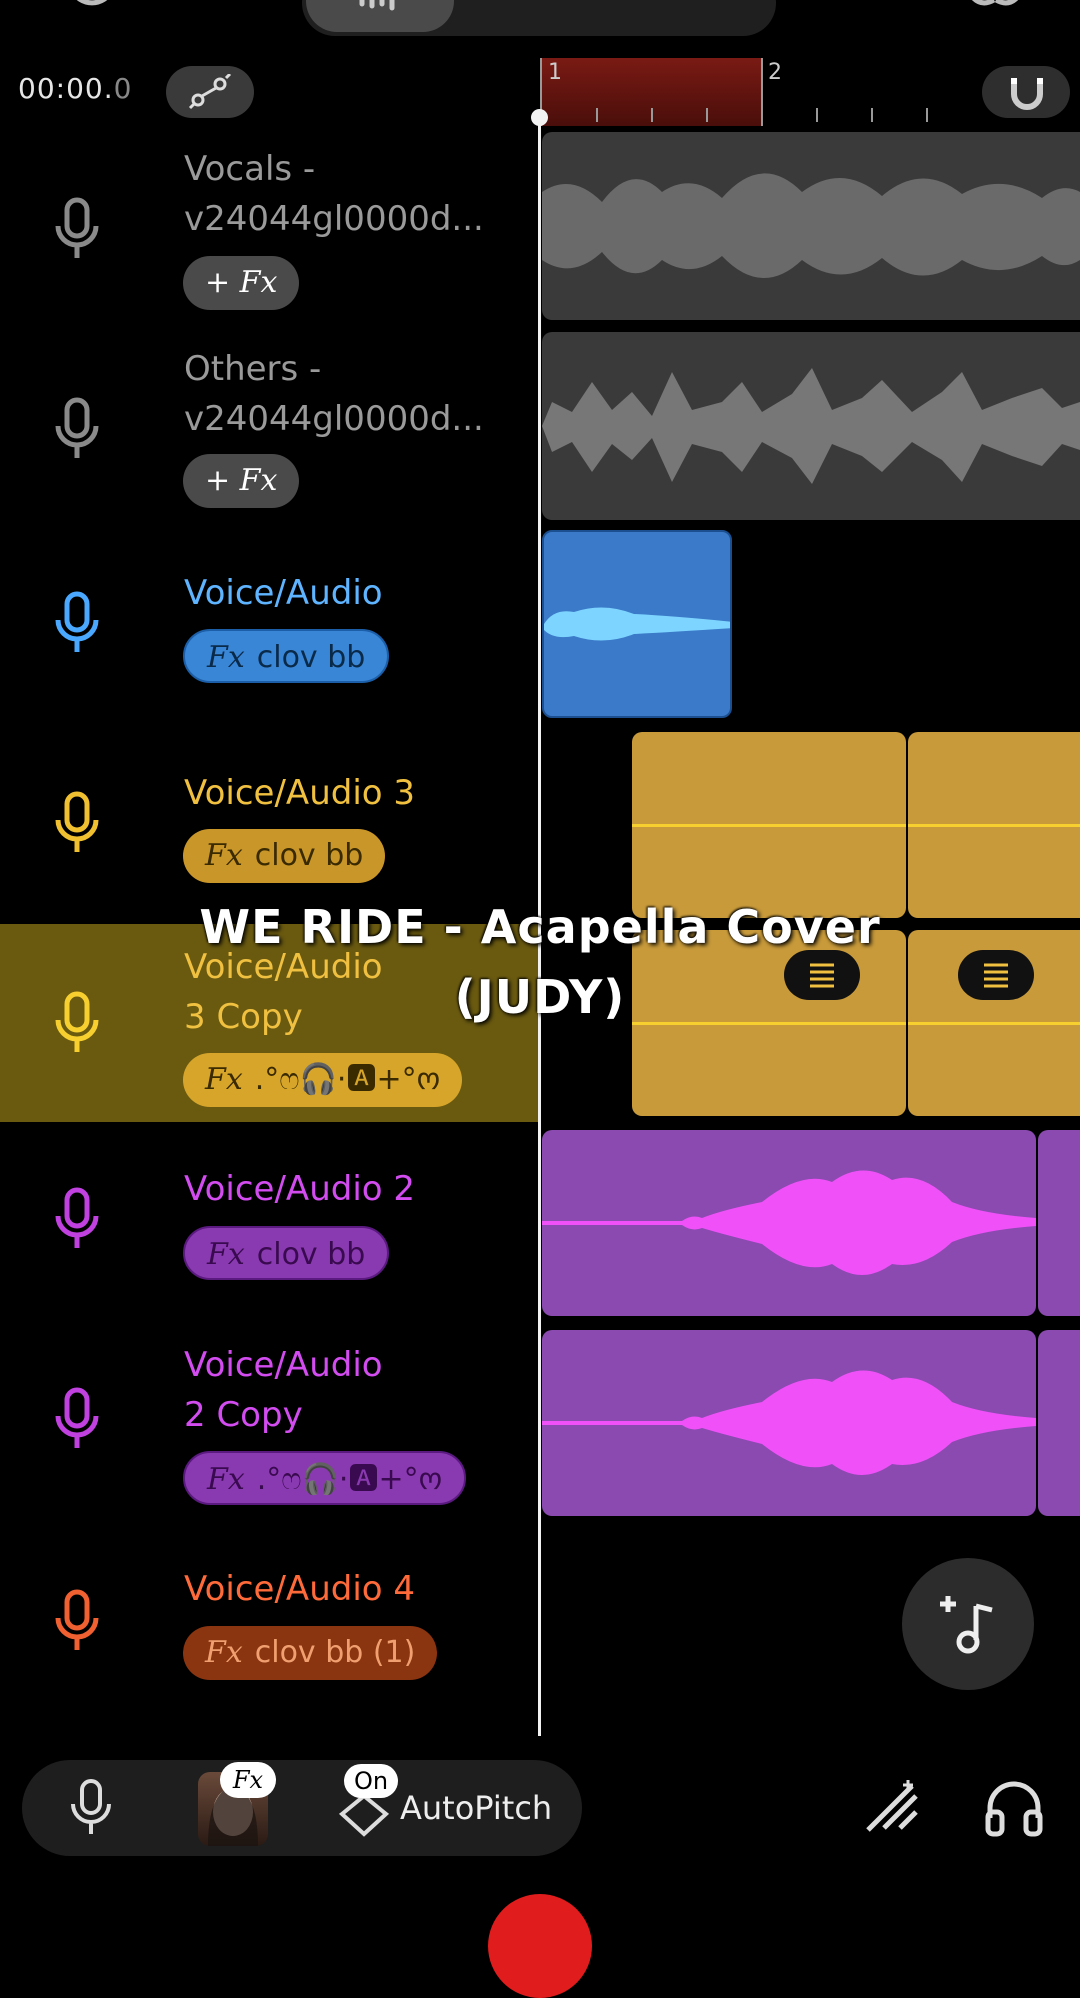 This screenshot has height=1998, width=1080. Describe the element at coordinates (299, 1589) in the screenshot. I see `track-name-voice-audio-4: Voice/Audio 4` at that location.